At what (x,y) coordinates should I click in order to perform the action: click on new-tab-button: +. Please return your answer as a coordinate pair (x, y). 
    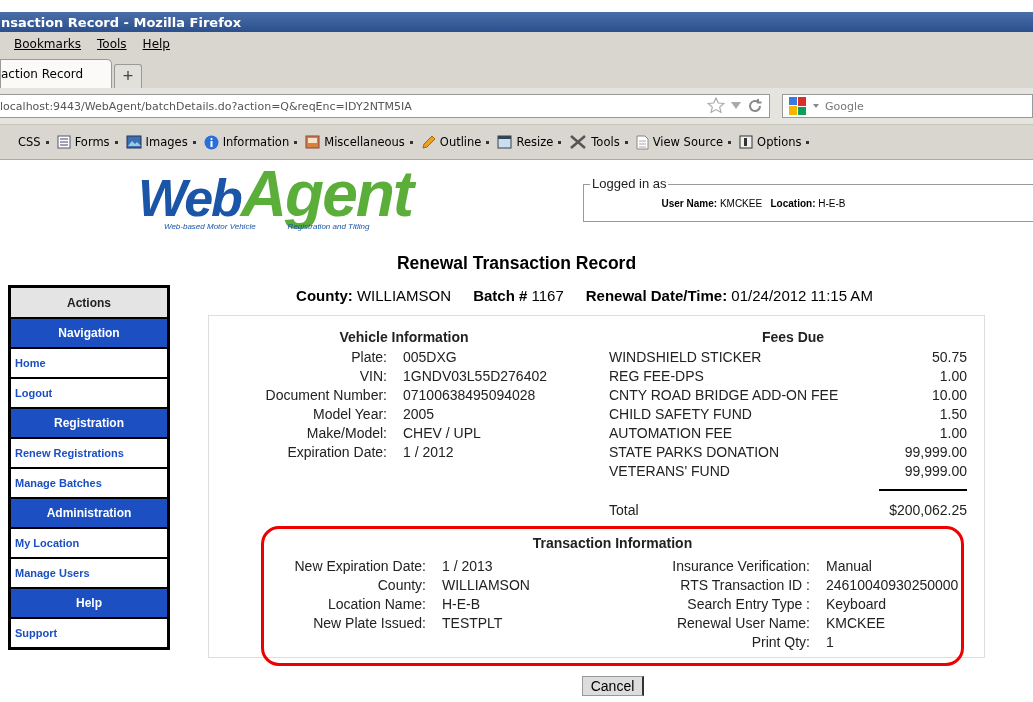
    Looking at the image, I should click on (128, 76).